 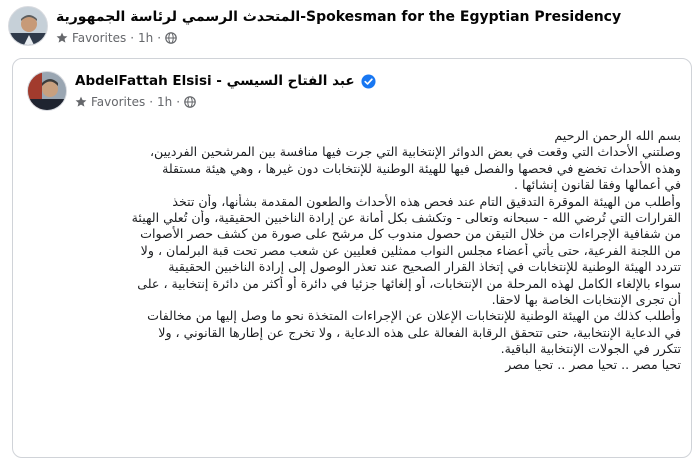 What do you see at coordinates (590, 349) in the screenshot?
I see `post-text-line: تتكرر في الجولات الإنتخابية الباقية.` at bounding box center [590, 349].